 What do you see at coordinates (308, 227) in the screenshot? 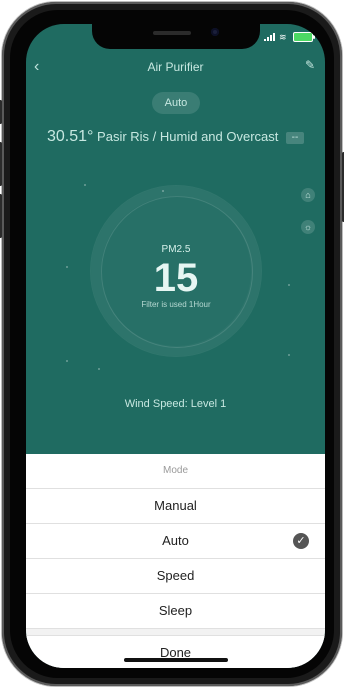
I see `bulb-icon: ☼` at bounding box center [308, 227].